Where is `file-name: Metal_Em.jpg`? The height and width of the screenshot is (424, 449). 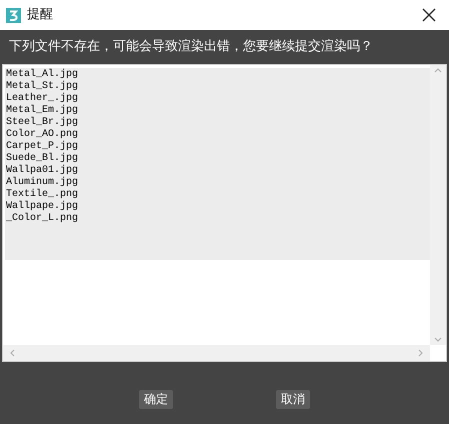 file-name: Metal_Em.jpg is located at coordinates (43, 110).